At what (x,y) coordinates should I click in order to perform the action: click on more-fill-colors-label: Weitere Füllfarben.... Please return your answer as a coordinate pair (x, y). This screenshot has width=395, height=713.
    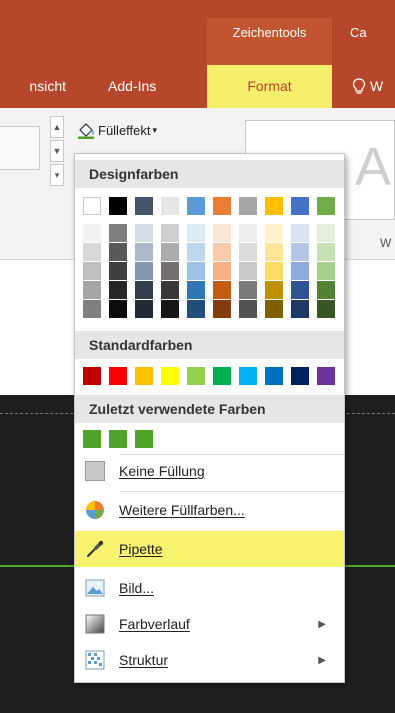
    Looking at the image, I should click on (182, 510).